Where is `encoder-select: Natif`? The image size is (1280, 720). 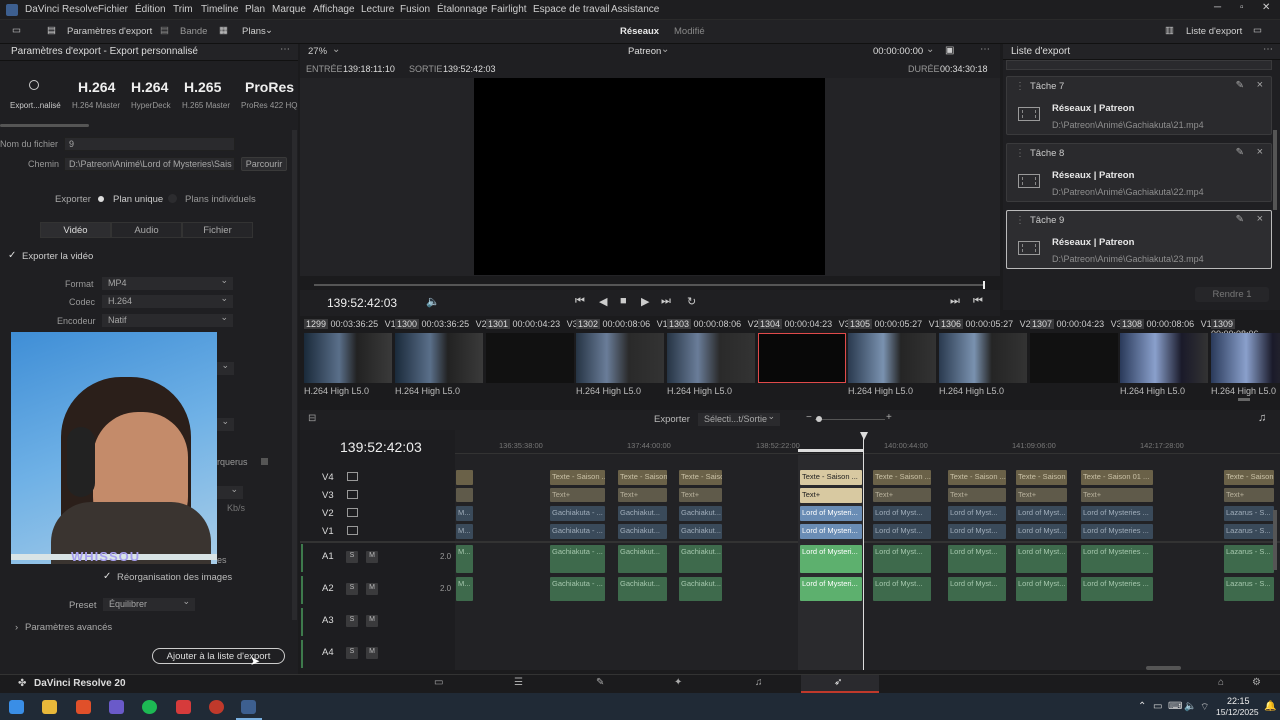
encoder-select: Natif is located at coordinates (167, 319).